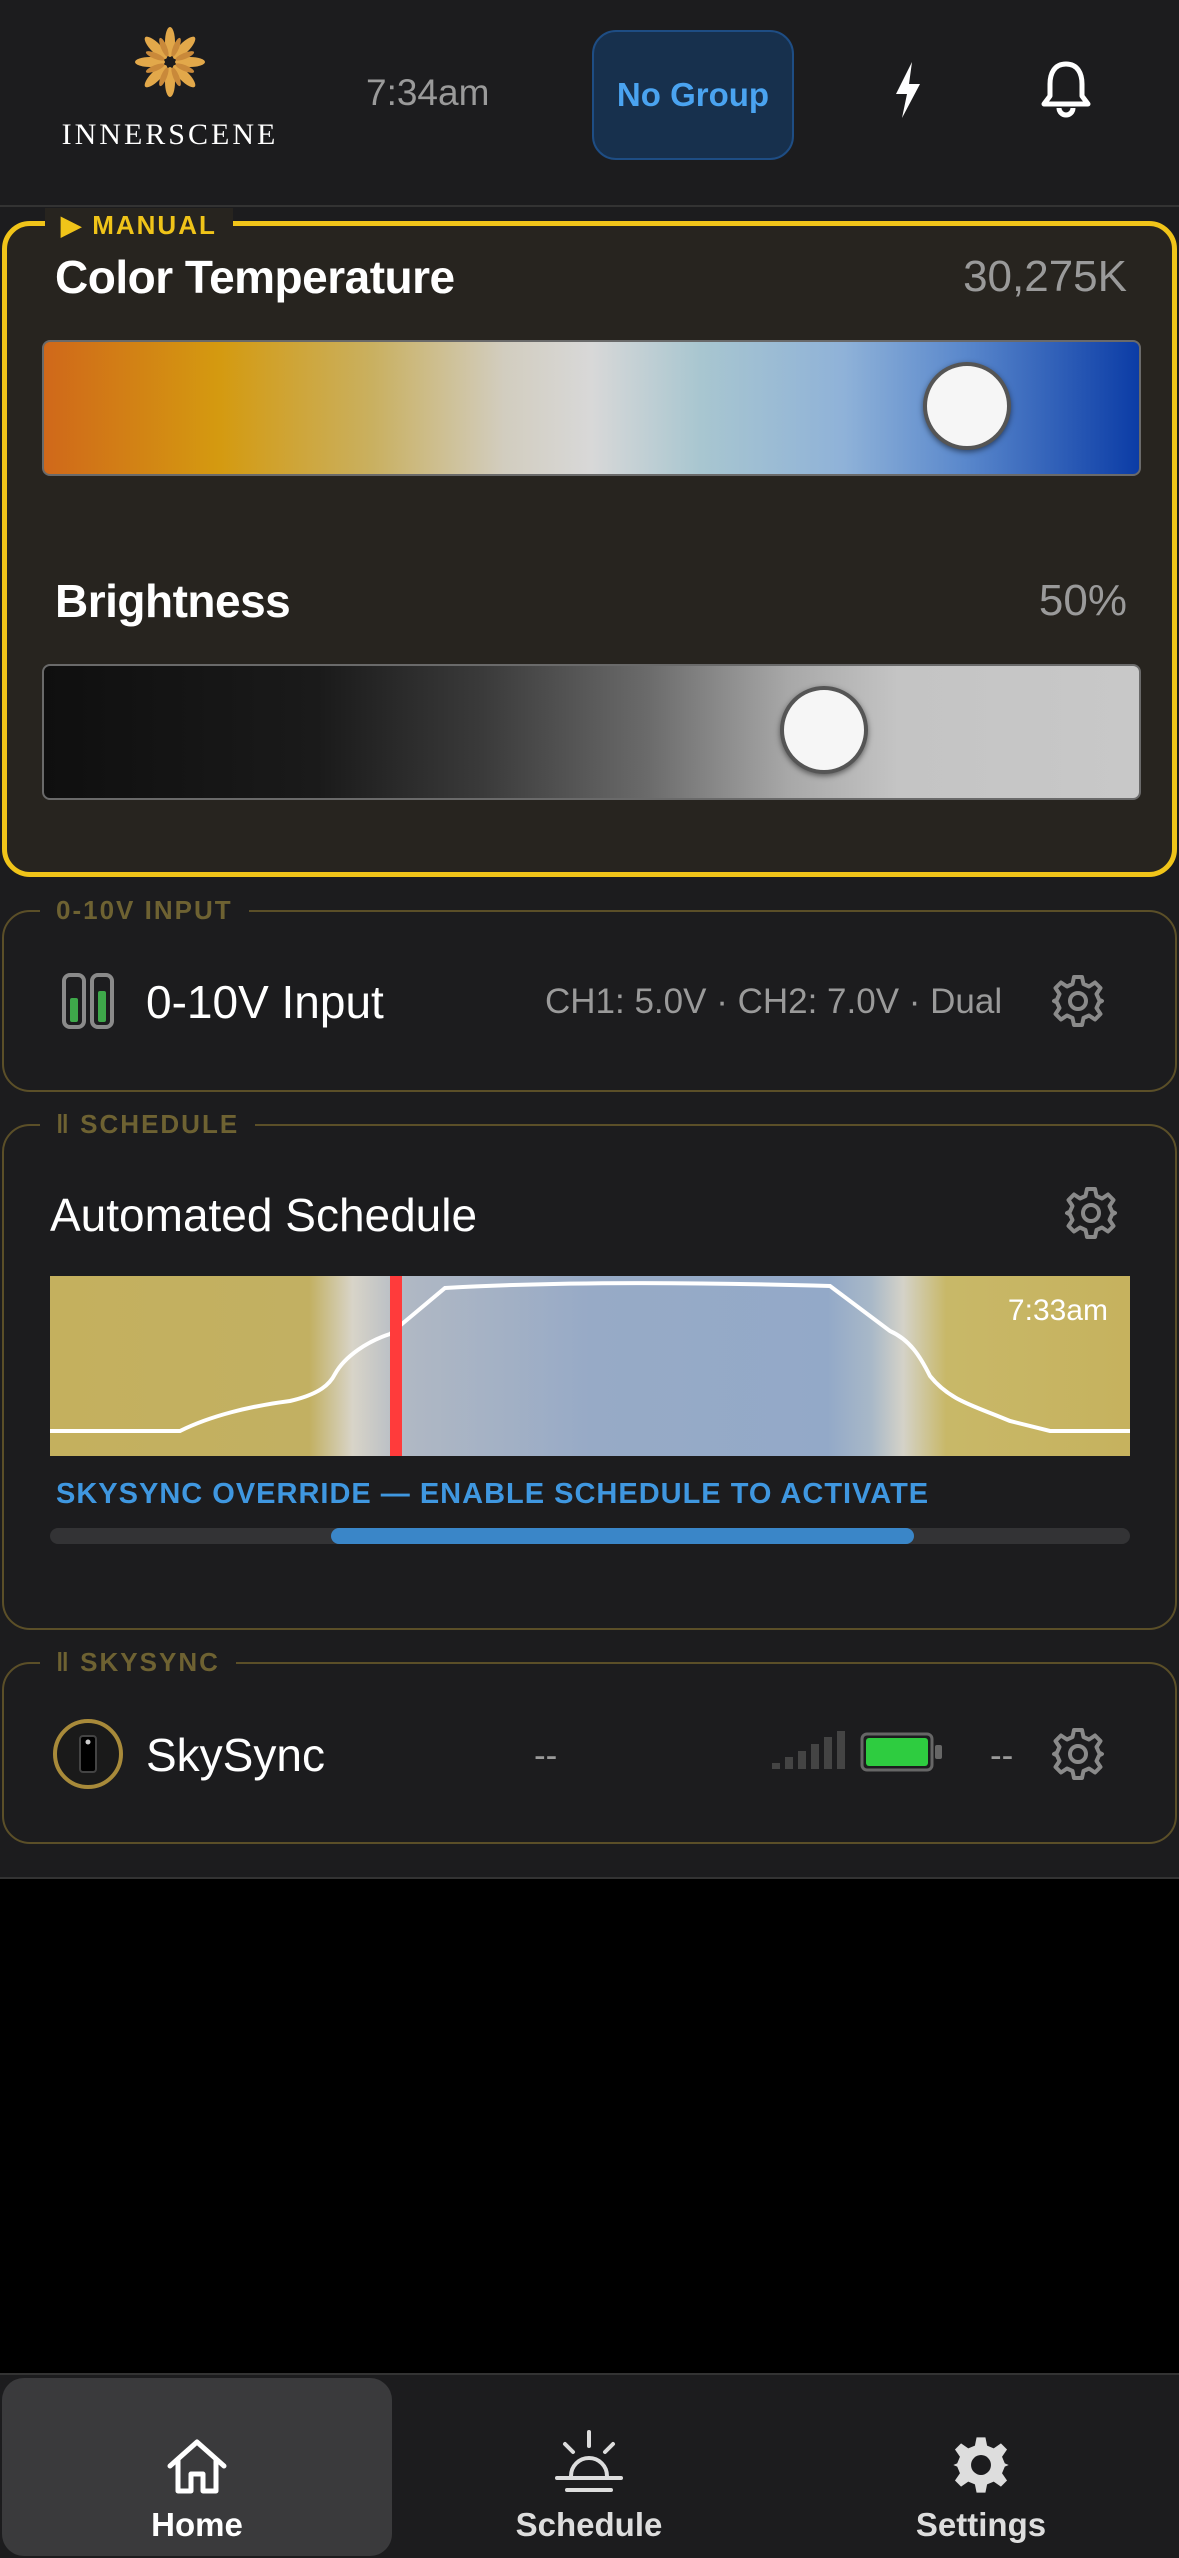 The height and width of the screenshot is (2558, 1179). What do you see at coordinates (1045, 276) in the screenshot?
I see `color-temperature-value: 30,275K` at bounding box center [1045, 276].